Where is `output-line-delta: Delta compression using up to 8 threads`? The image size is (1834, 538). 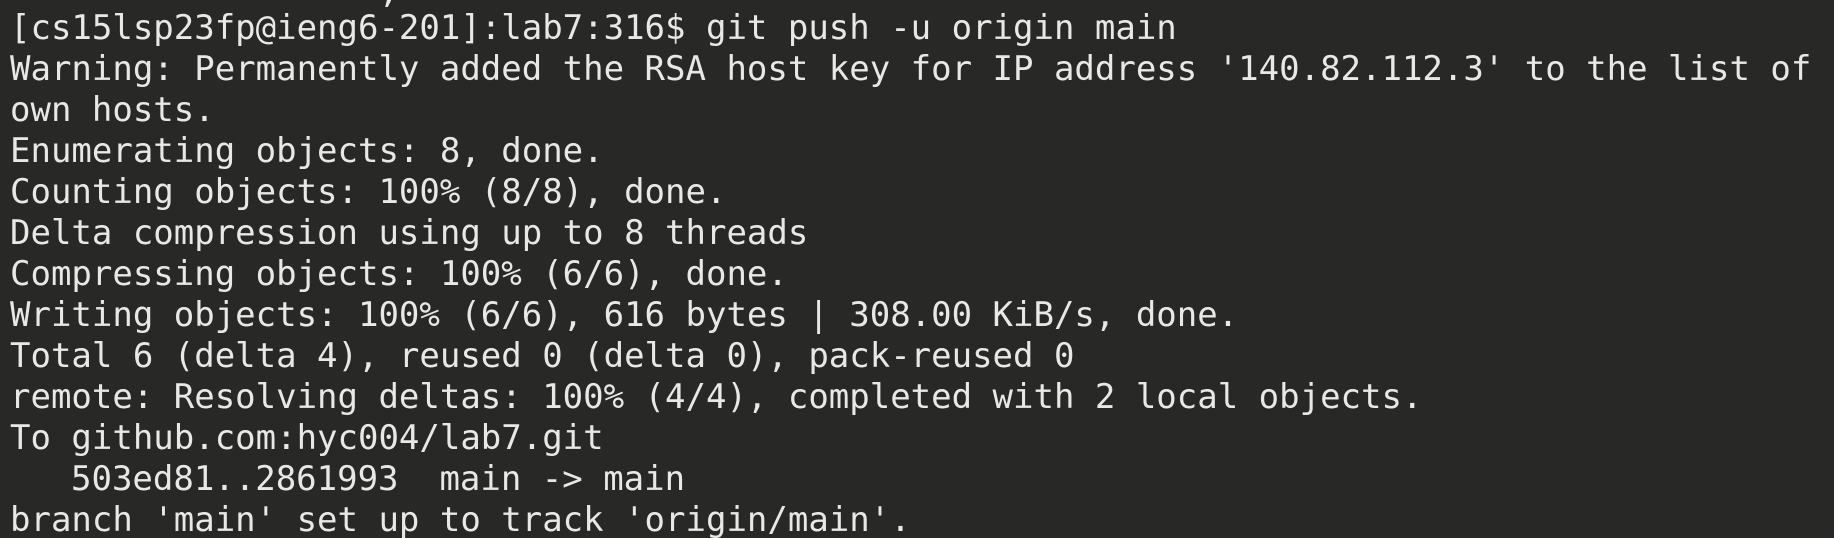 output-line-delta: Delta compression using up to 8 threads is located at coordinates (409, 233).